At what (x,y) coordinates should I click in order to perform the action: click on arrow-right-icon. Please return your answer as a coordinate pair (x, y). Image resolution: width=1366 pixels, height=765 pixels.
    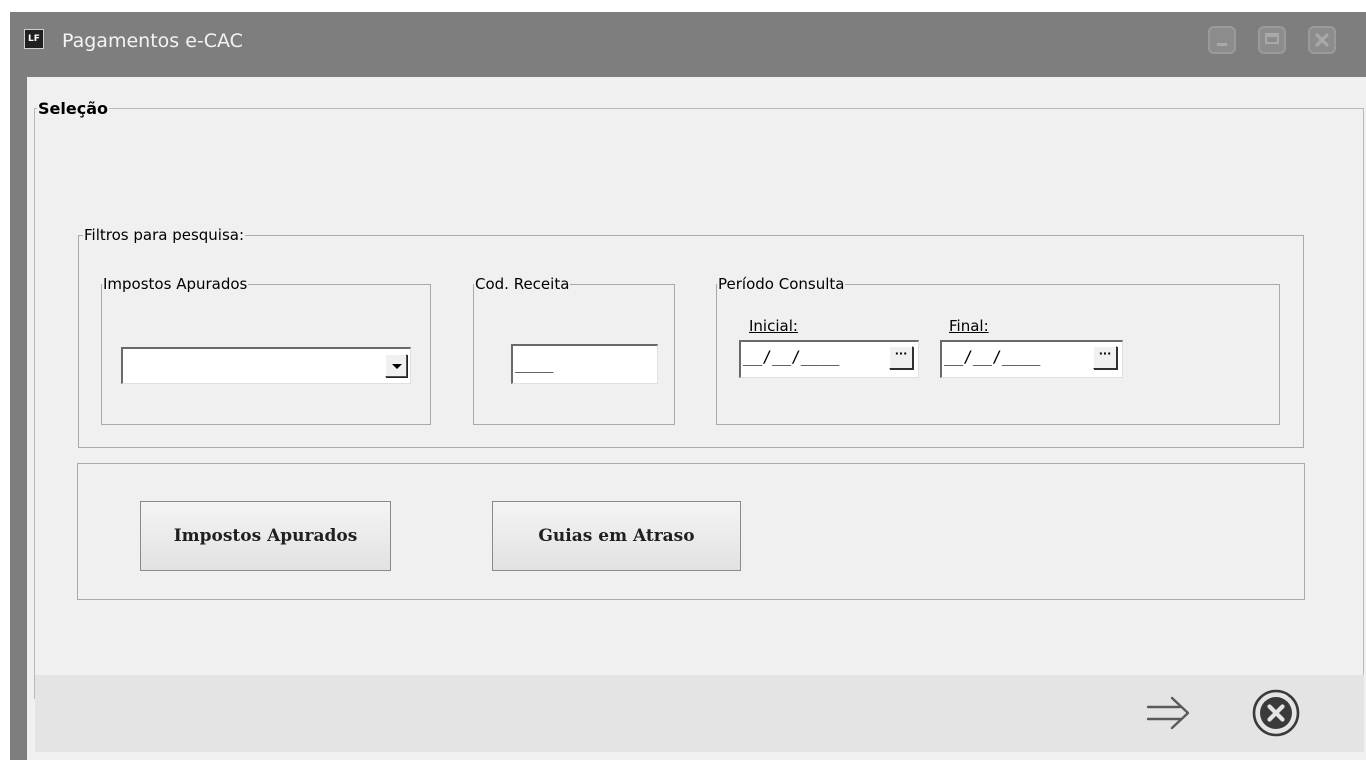
    Looking at the image, I should click on (1169, 713).